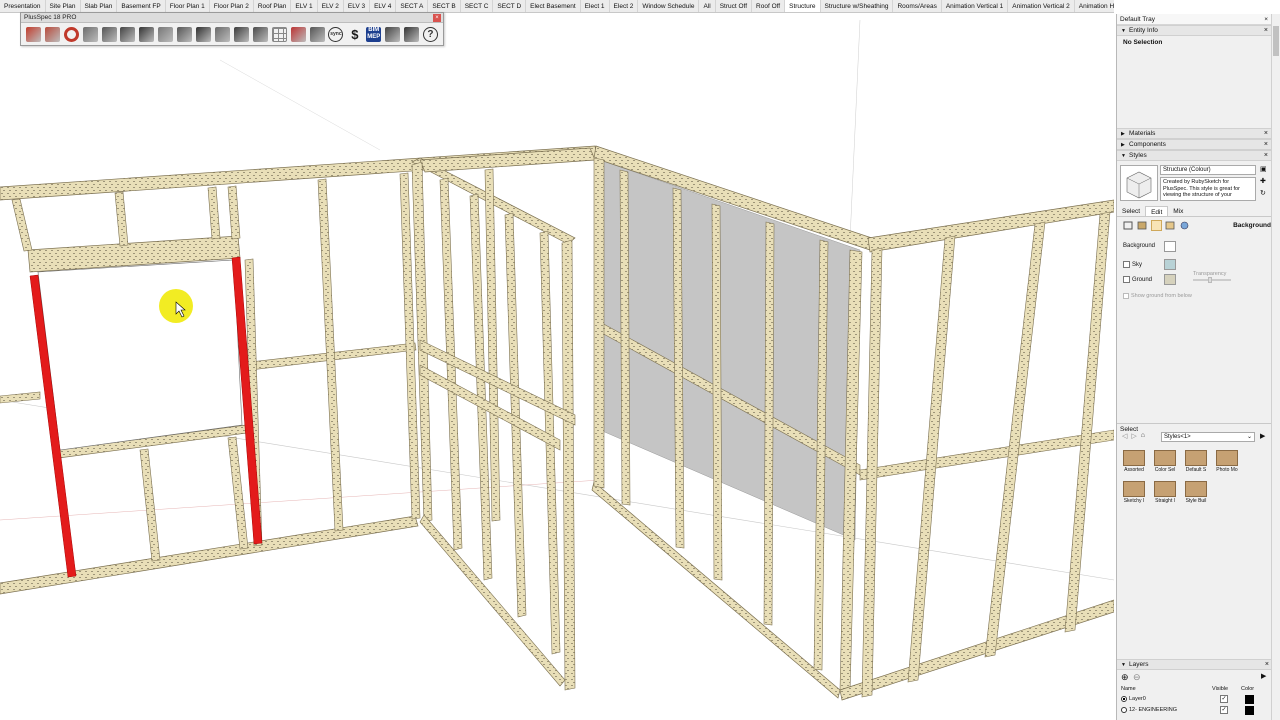 The width and height of the screenshot is (1280, 720). I want to click on scene-tab: Roof Off, so click(769, 6).